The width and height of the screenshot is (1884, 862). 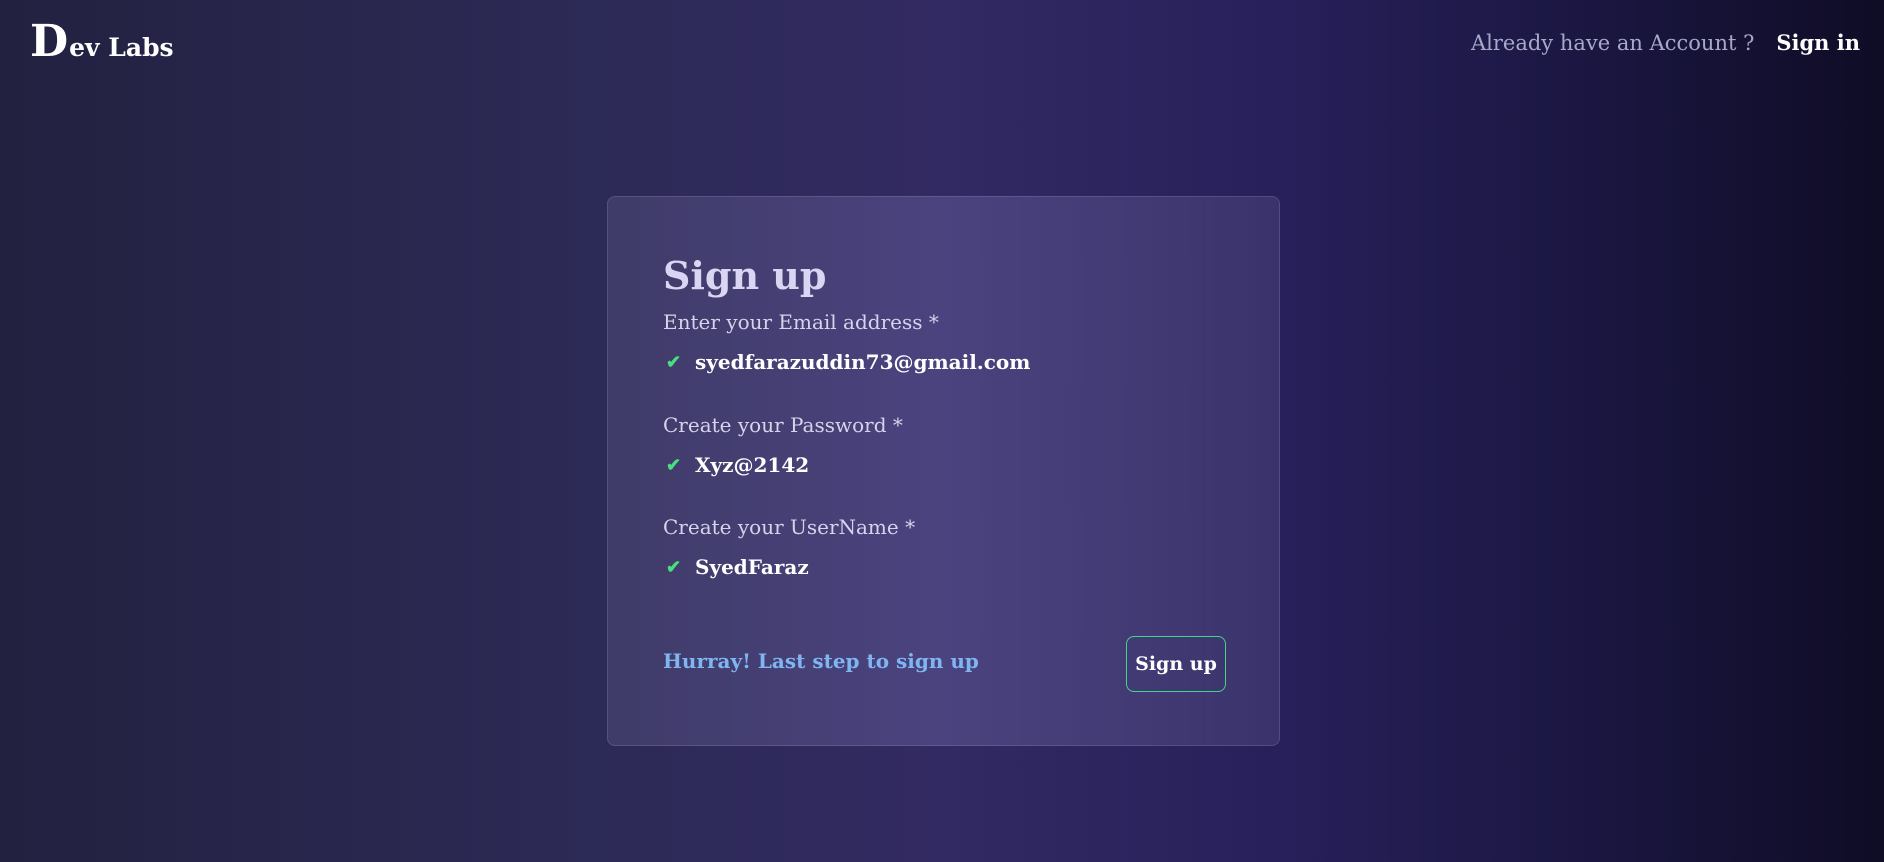 I want to click on account-prompt: Already have an Account ?, so click(x=1613, y=43).